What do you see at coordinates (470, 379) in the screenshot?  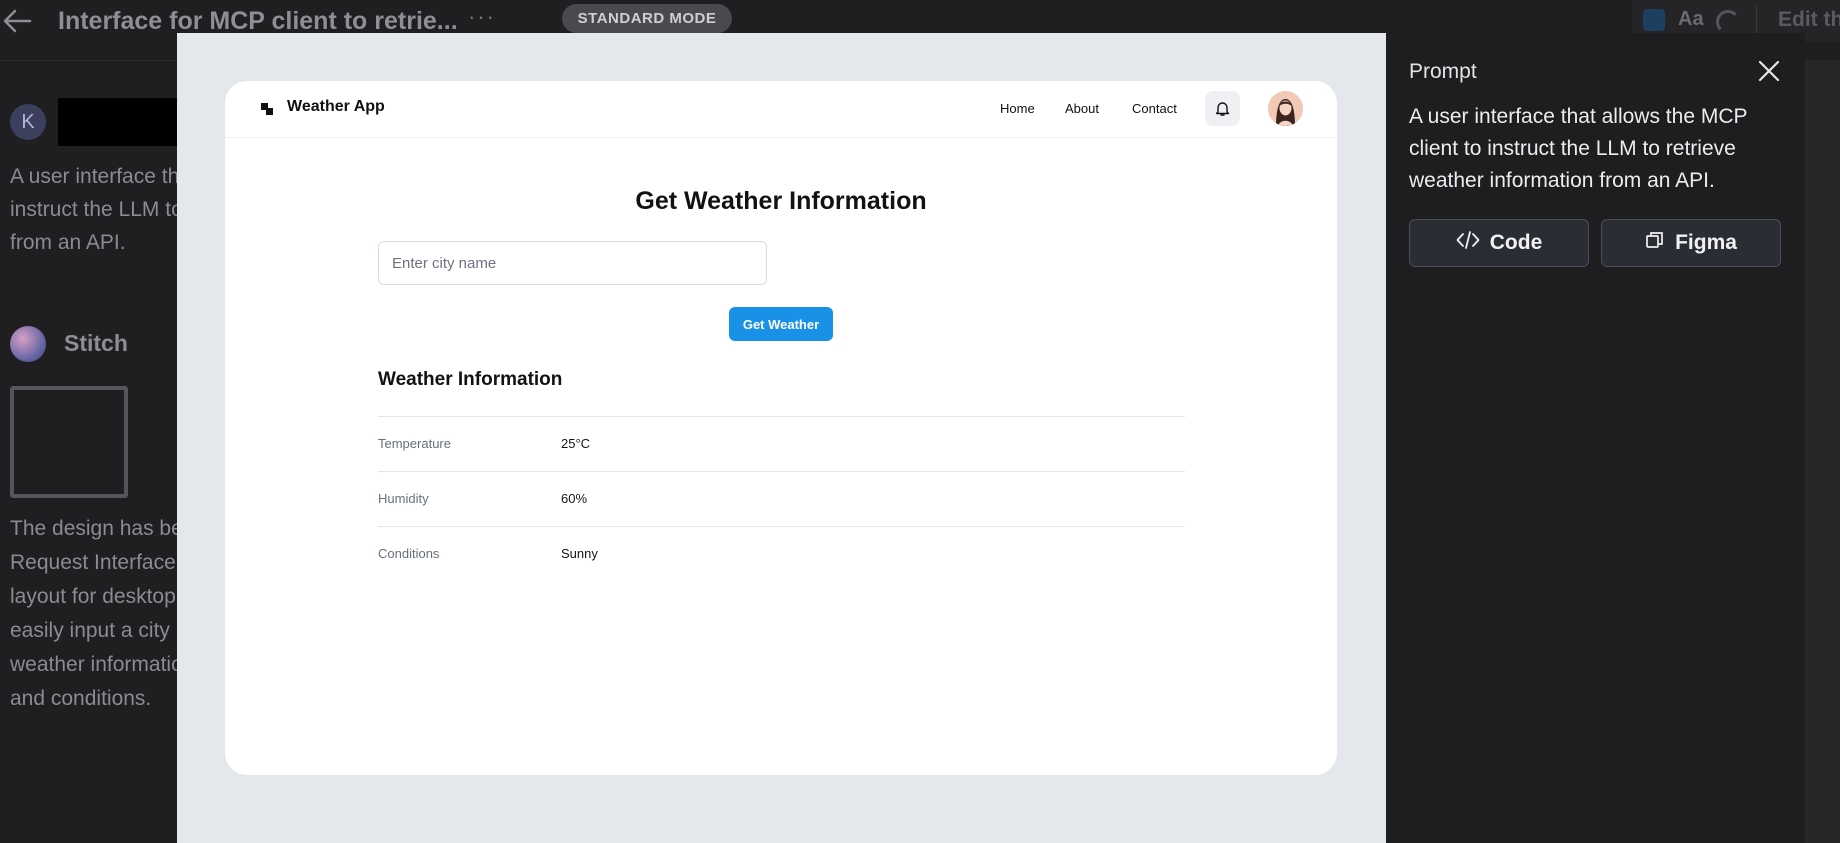 I see `section-title: Weather Information` at bounding box center [470, 379].